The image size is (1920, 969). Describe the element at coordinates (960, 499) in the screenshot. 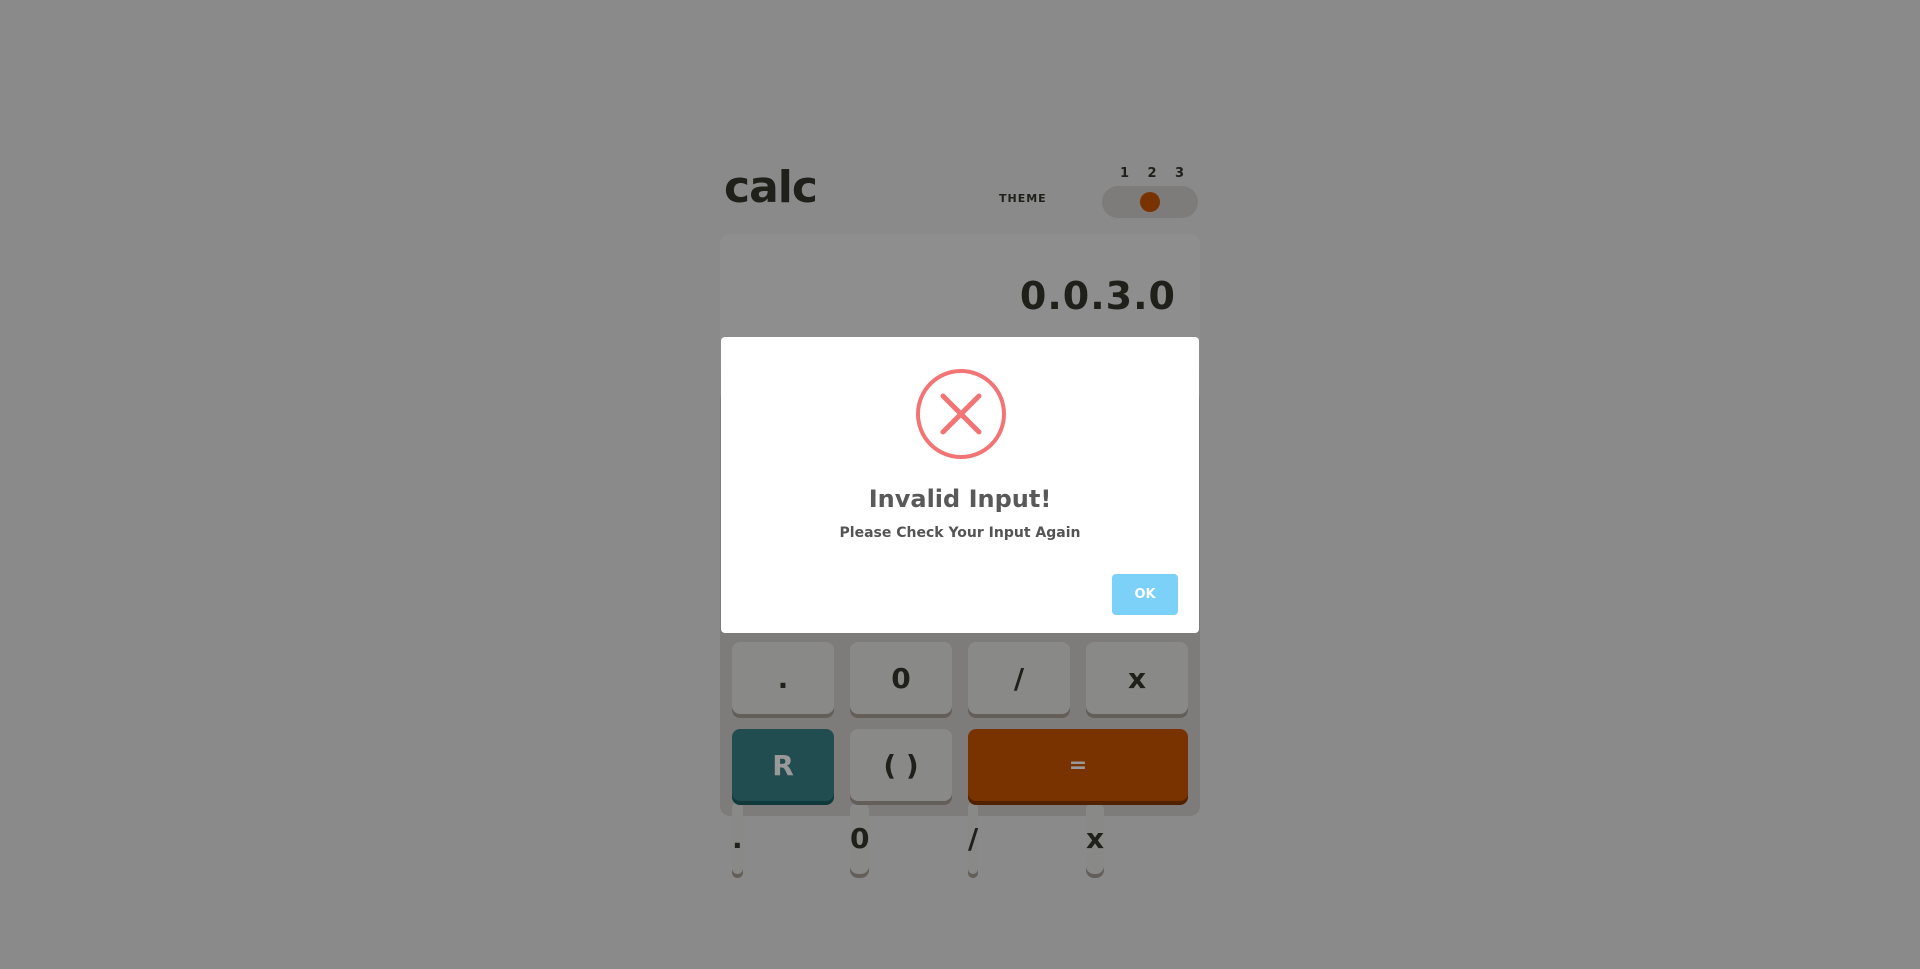

I see `dialog-title: Invalid Input!` at that location.